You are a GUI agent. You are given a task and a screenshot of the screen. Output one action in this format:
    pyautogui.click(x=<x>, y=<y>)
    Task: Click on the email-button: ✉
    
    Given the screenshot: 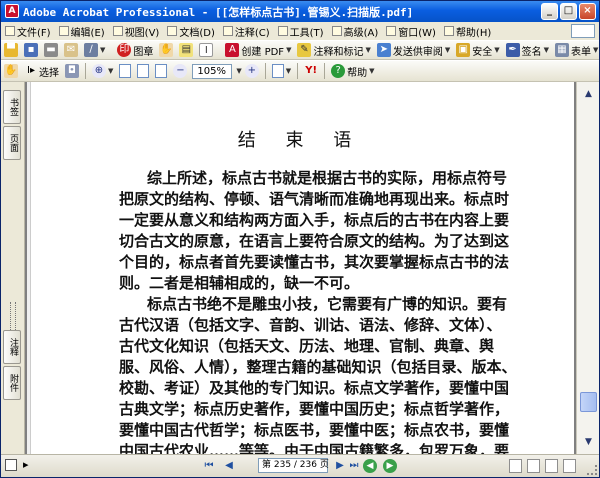 What is the action you would take?
    pyautogui.click(x=71, y=50)
    